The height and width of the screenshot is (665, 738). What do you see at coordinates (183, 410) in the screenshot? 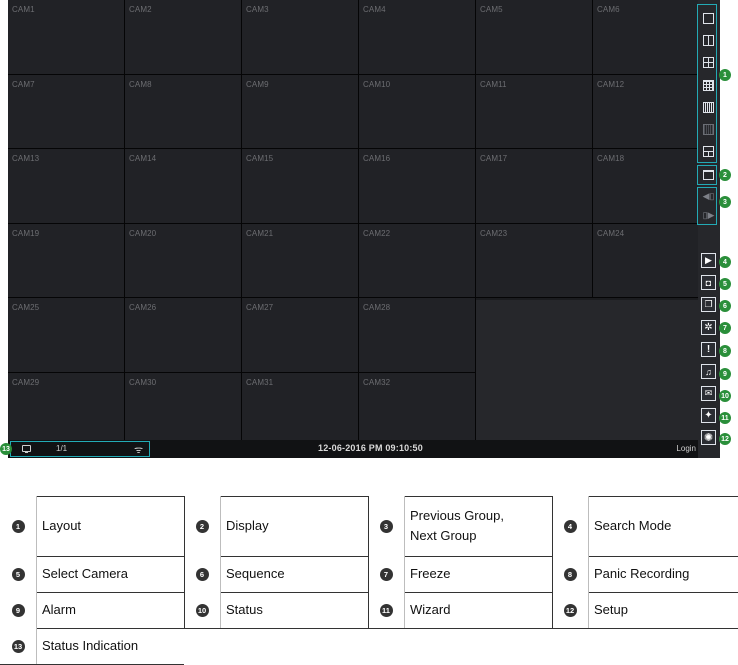
I see `camera-tile: CAM30` at bounding box center [183, 410].